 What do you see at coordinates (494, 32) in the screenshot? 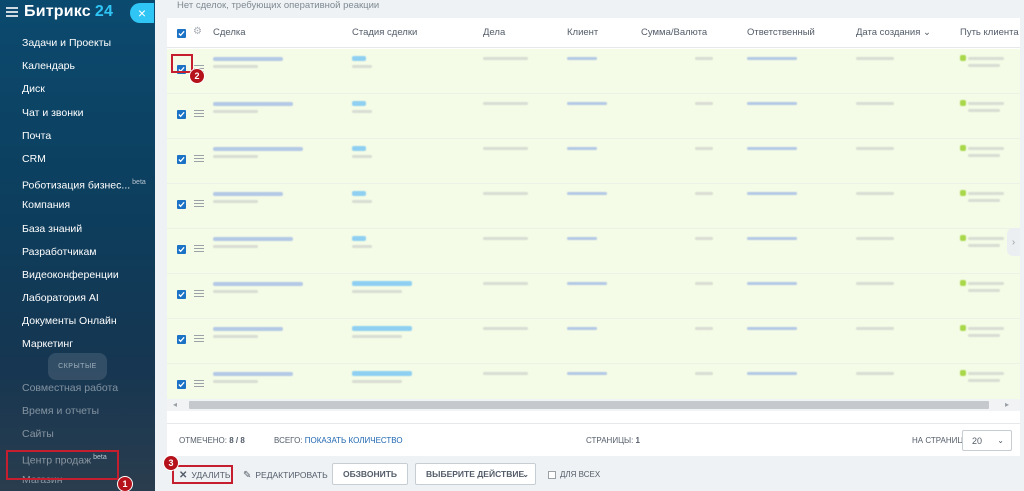
I see `column-activities: Дела` at bounding box center [494, 32].